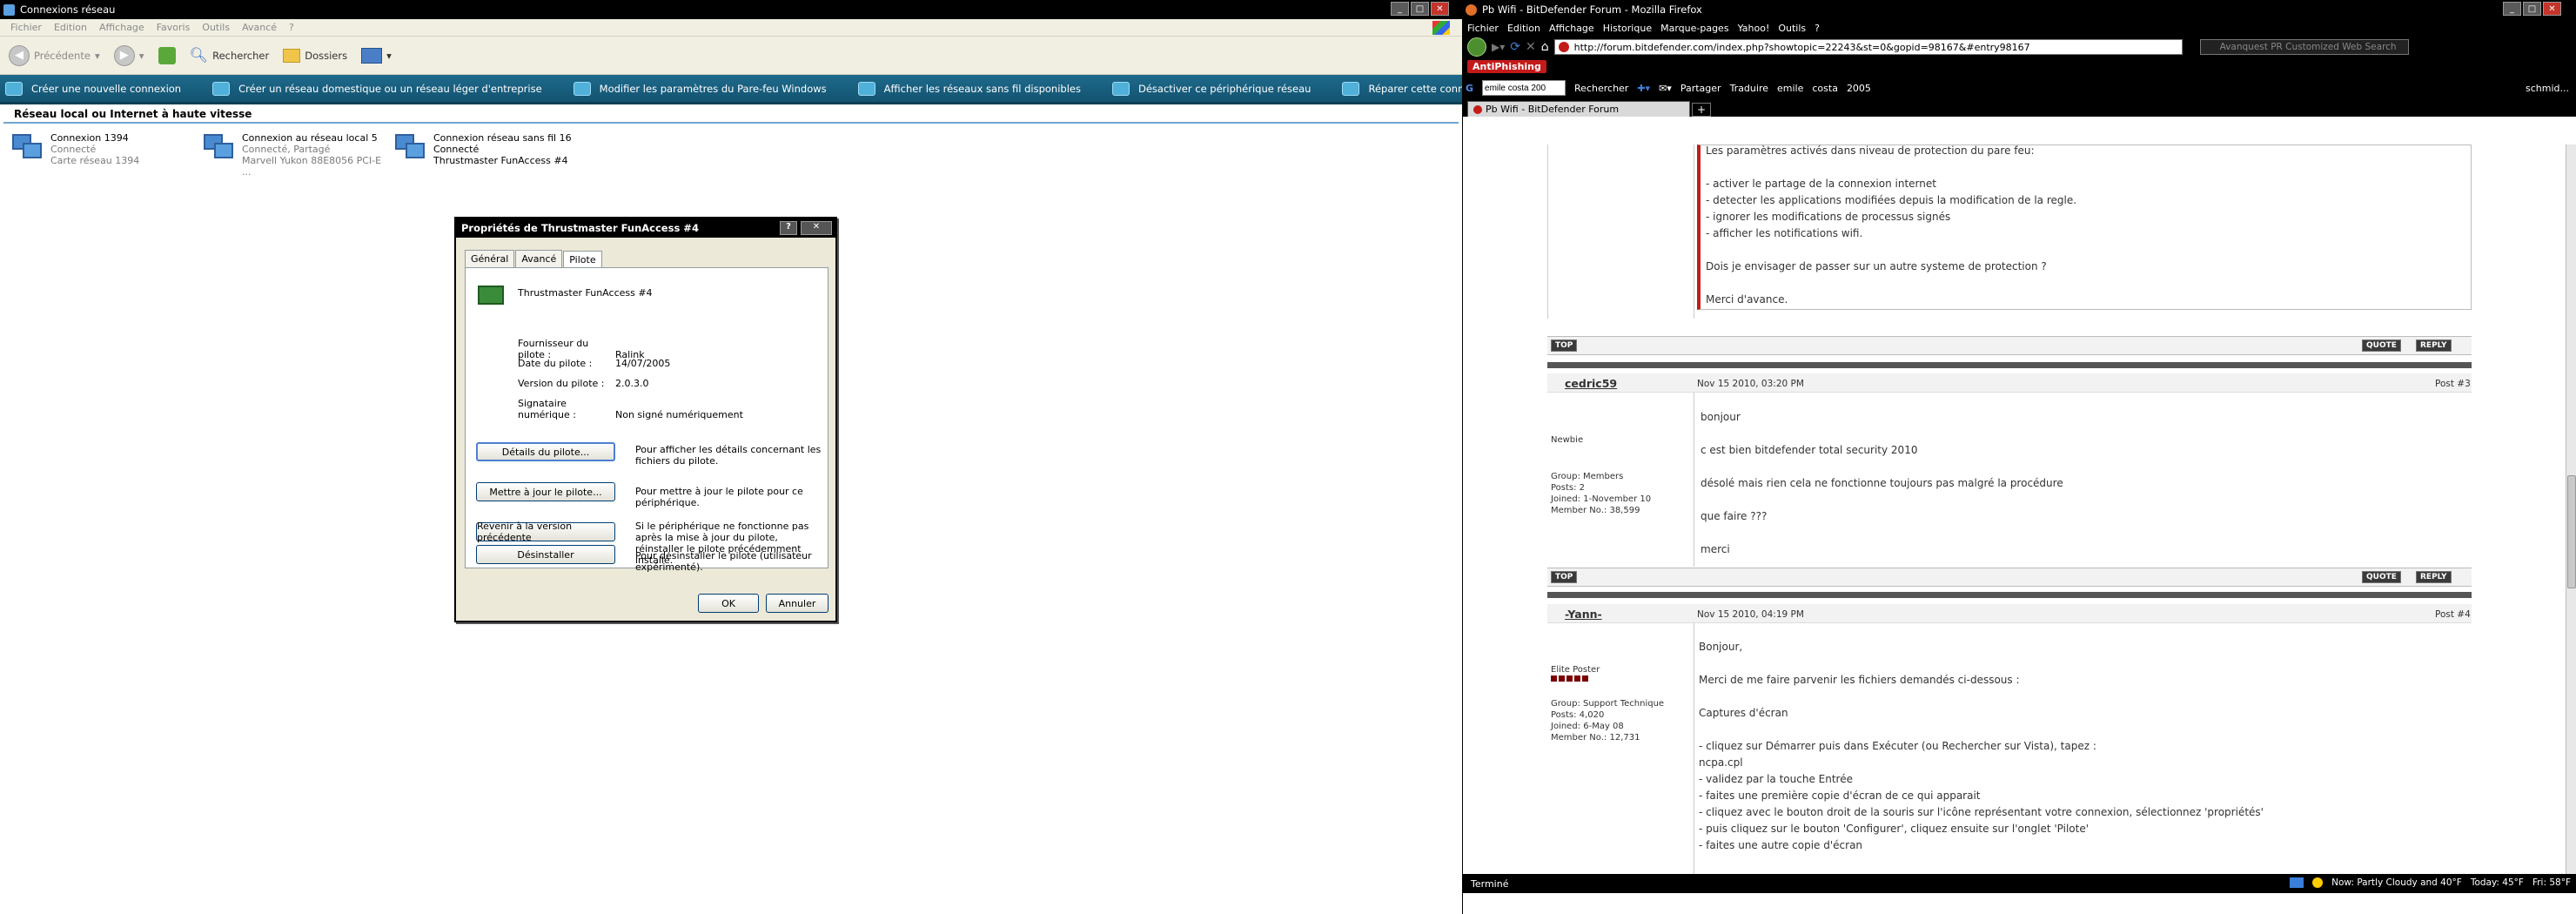  What do you see at coordinates (1506, 66) in the screenshot?
I see `antiphishing-button: AntiPhishing` at bounding box center [1506, 66].